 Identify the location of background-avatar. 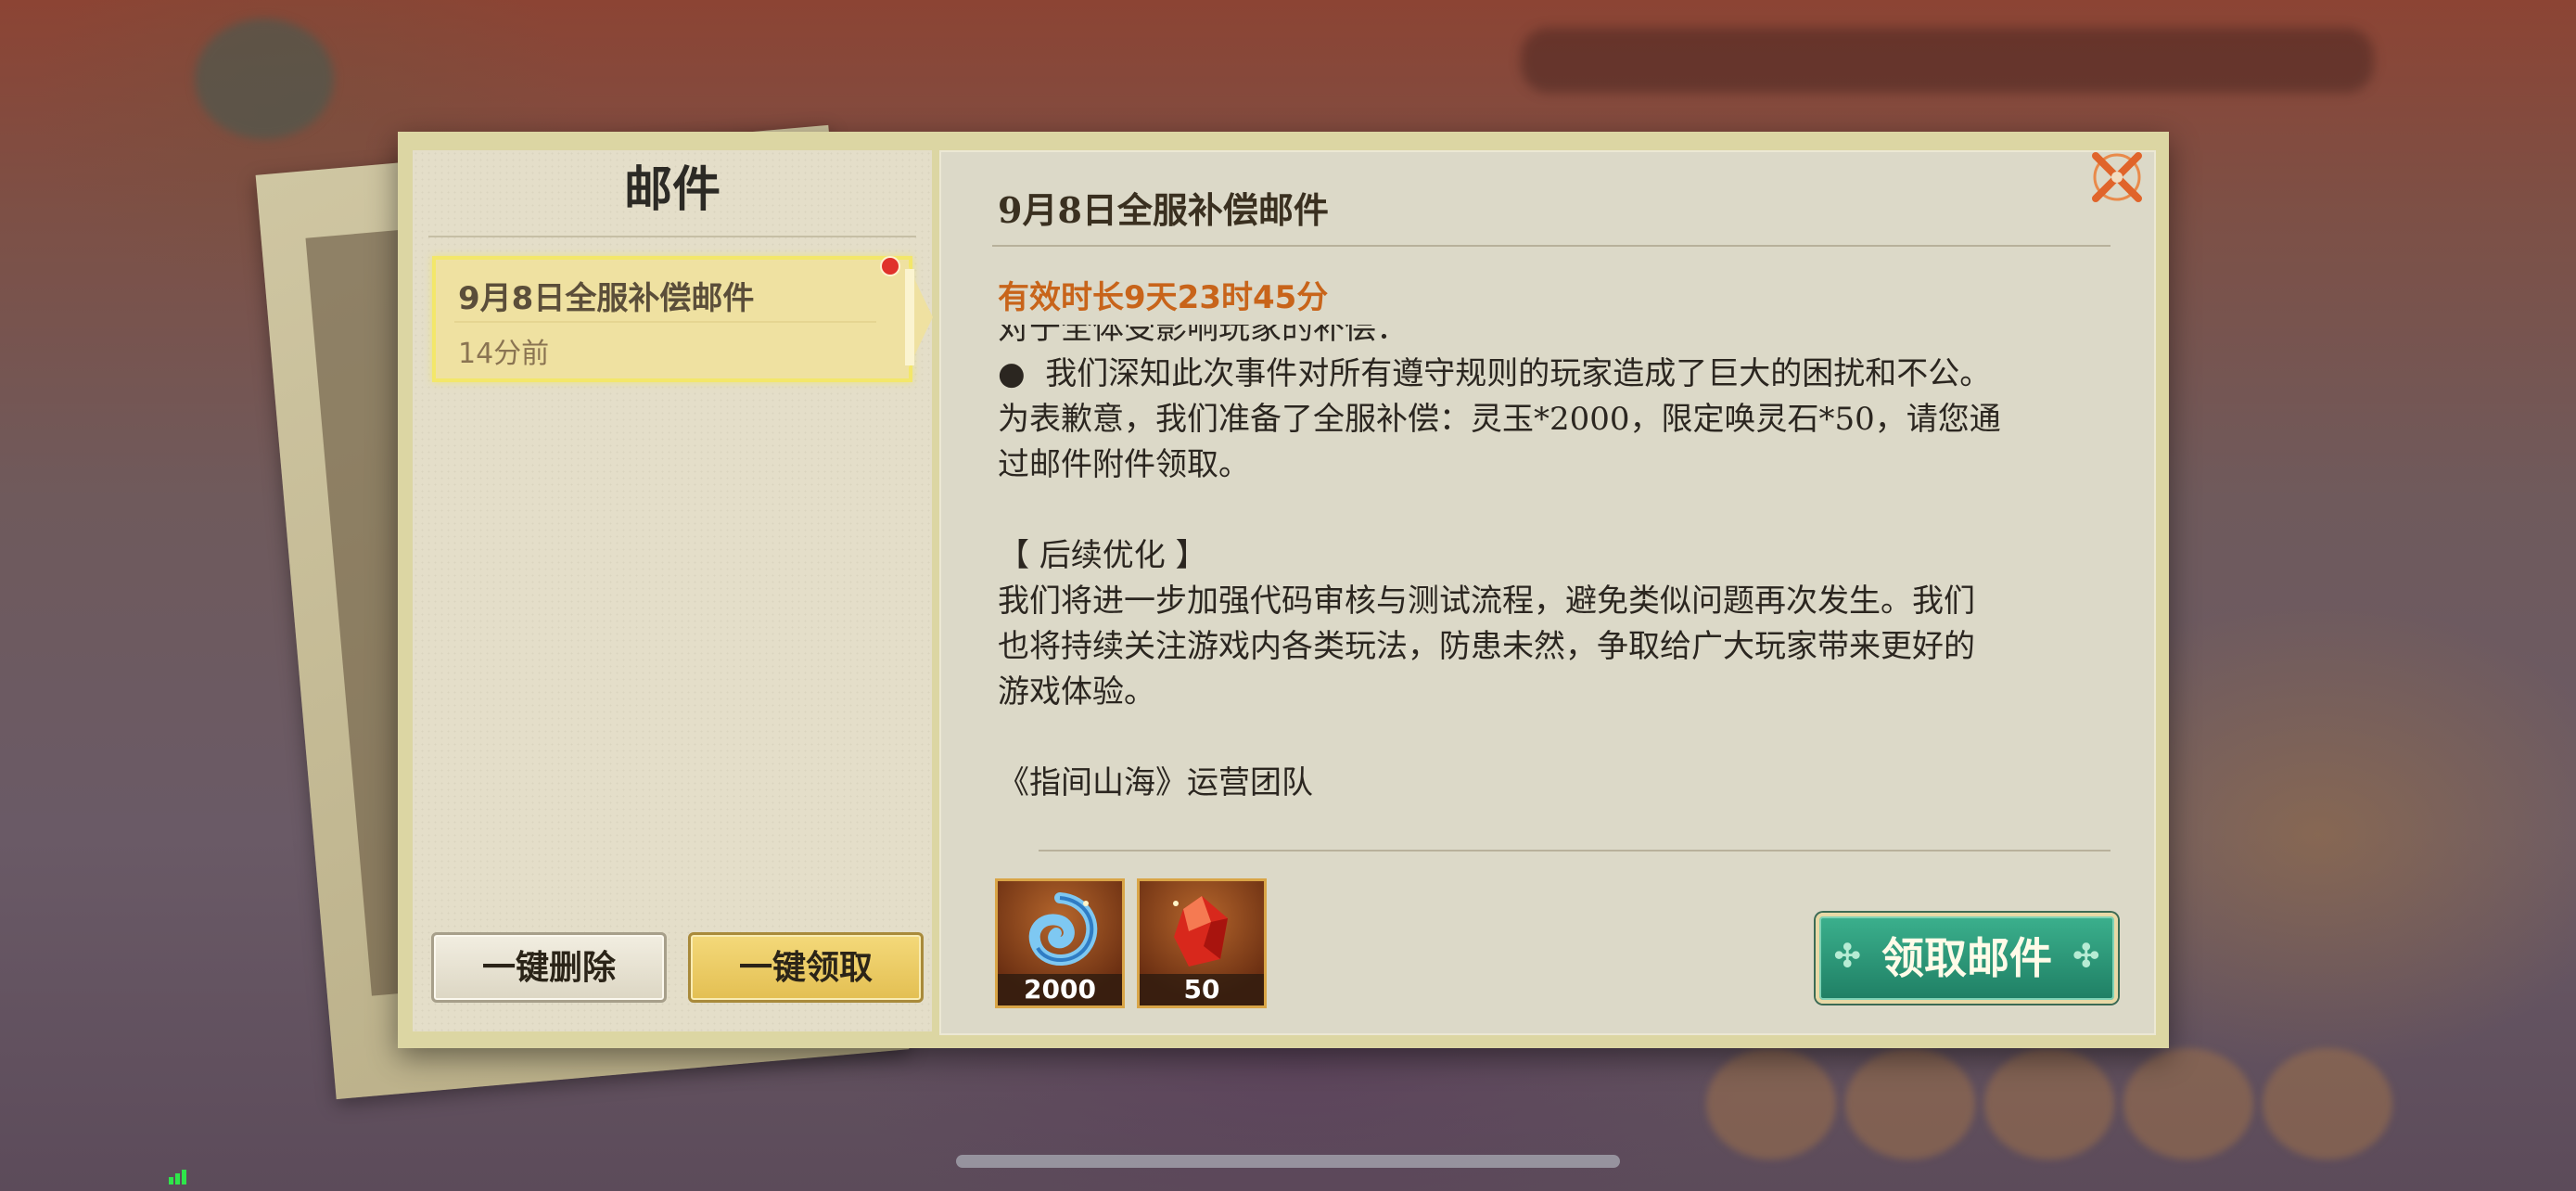
(264, 79).